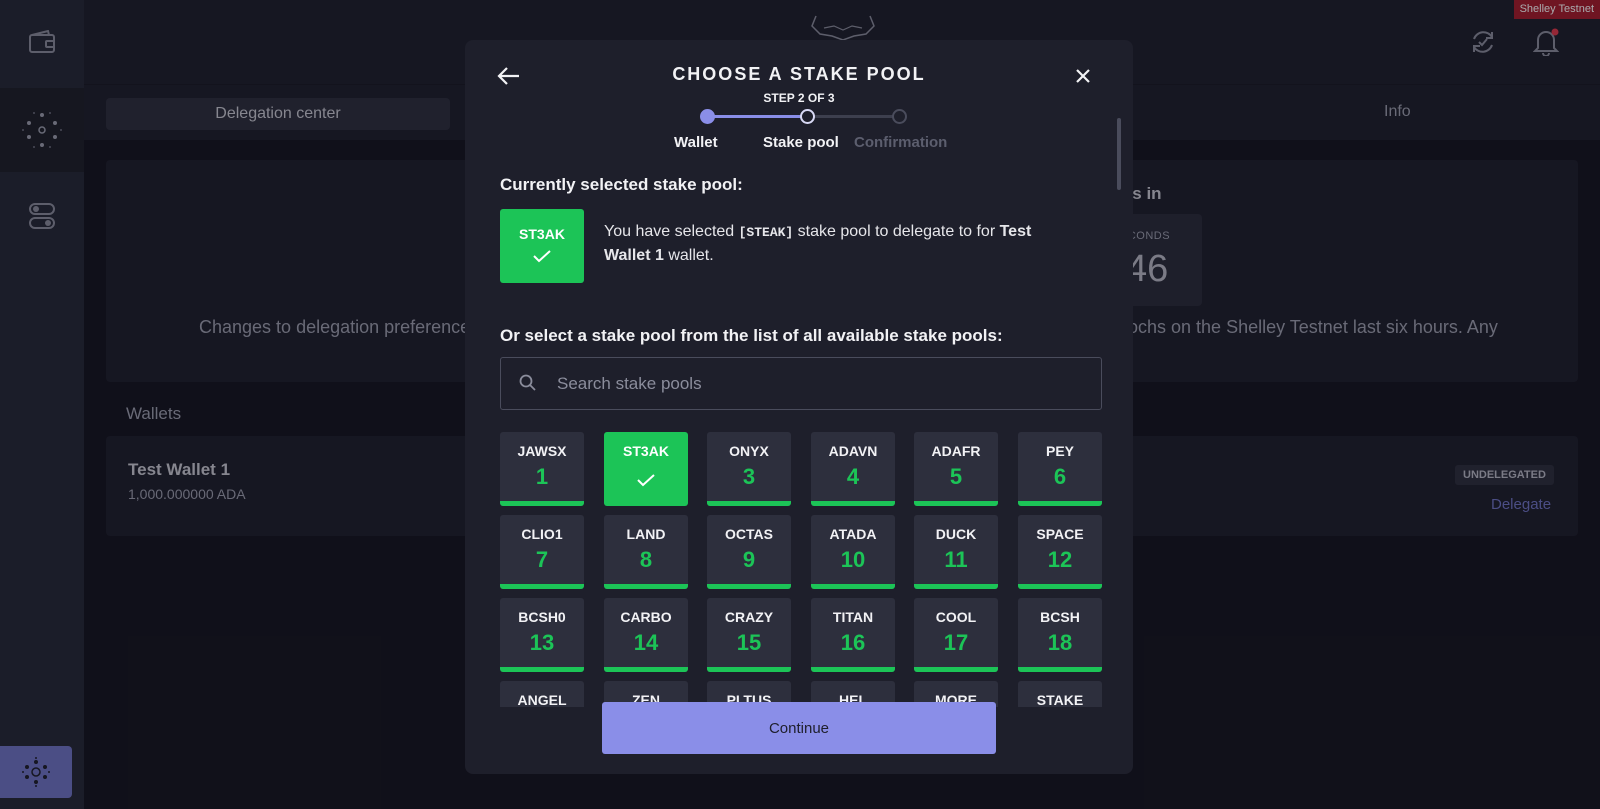 Image resolution: width=1600 pixels, height=809 pixels. What do you see at coordinates (1059, 451) in the screenshot?
I see `pool-ticker: PEY` at bounding box center [1059, 451].